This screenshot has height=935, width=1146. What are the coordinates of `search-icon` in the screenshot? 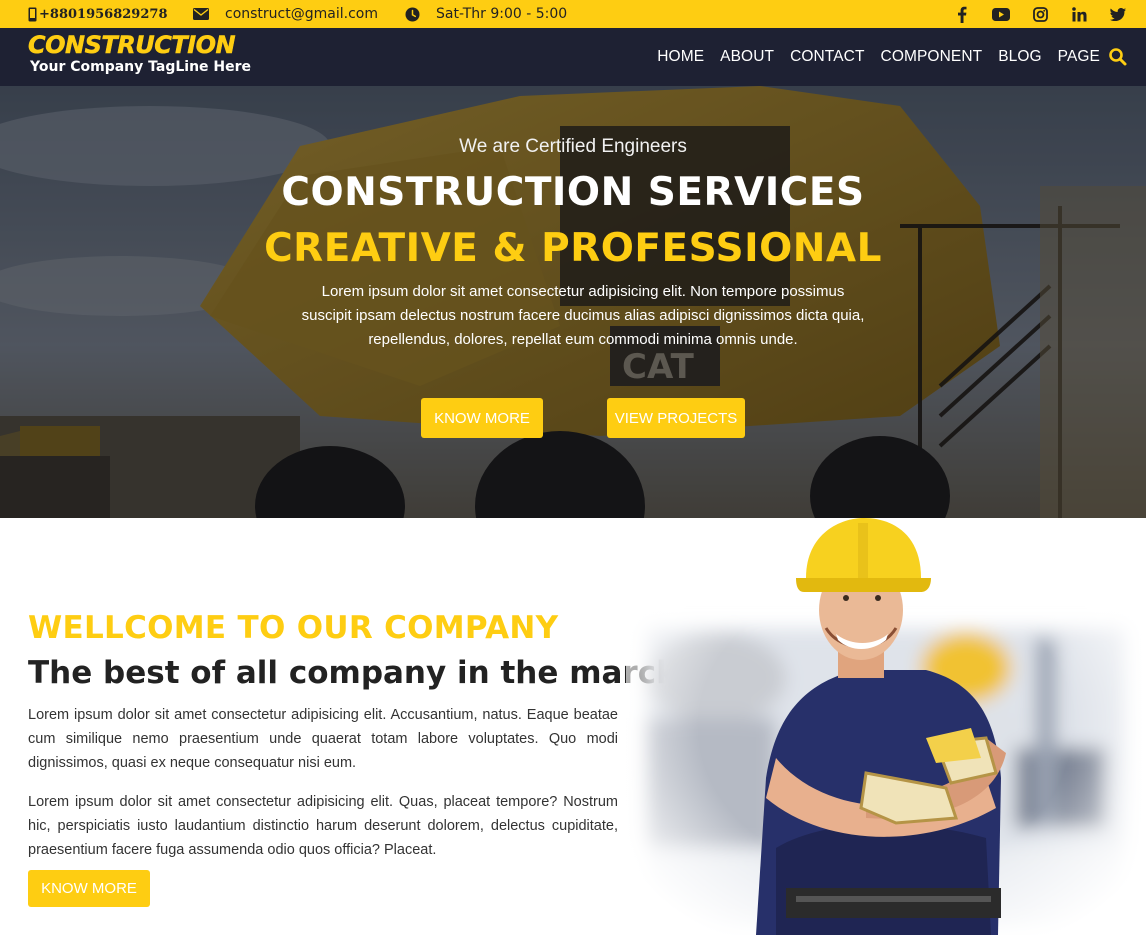 It's located at (1118, 57).